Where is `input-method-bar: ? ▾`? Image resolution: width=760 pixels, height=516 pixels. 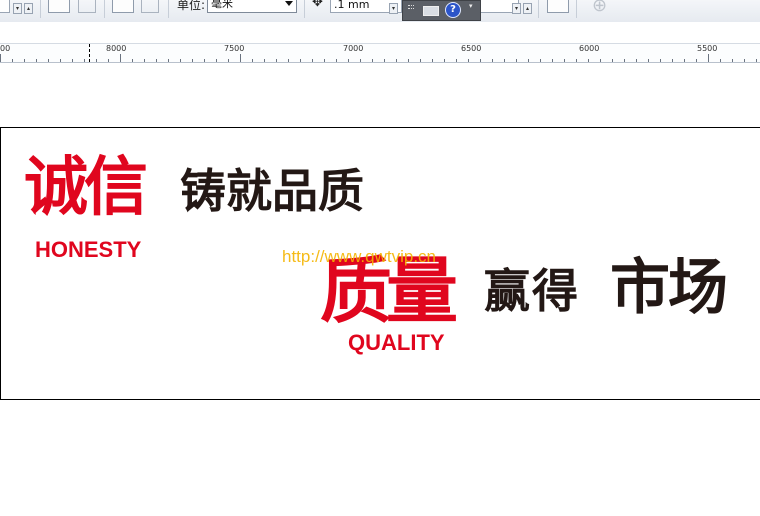 input-method-bar: ? ▾ is located at coordinates (441, 10).